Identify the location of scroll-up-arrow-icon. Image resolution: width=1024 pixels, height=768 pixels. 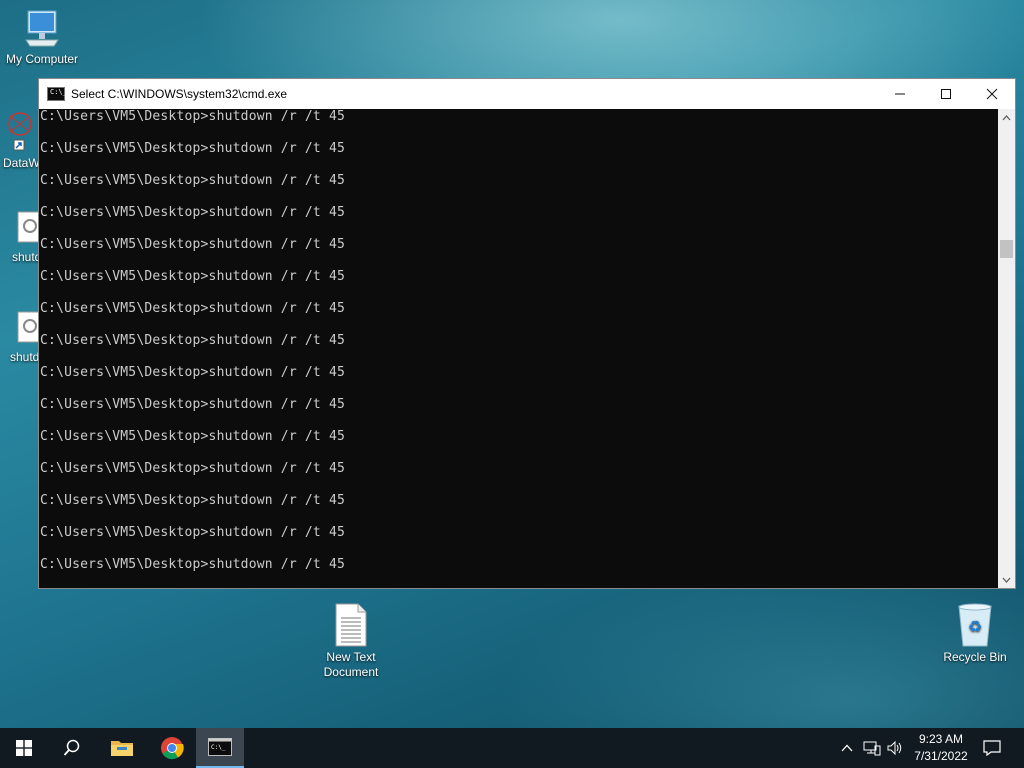
(1006, 117).